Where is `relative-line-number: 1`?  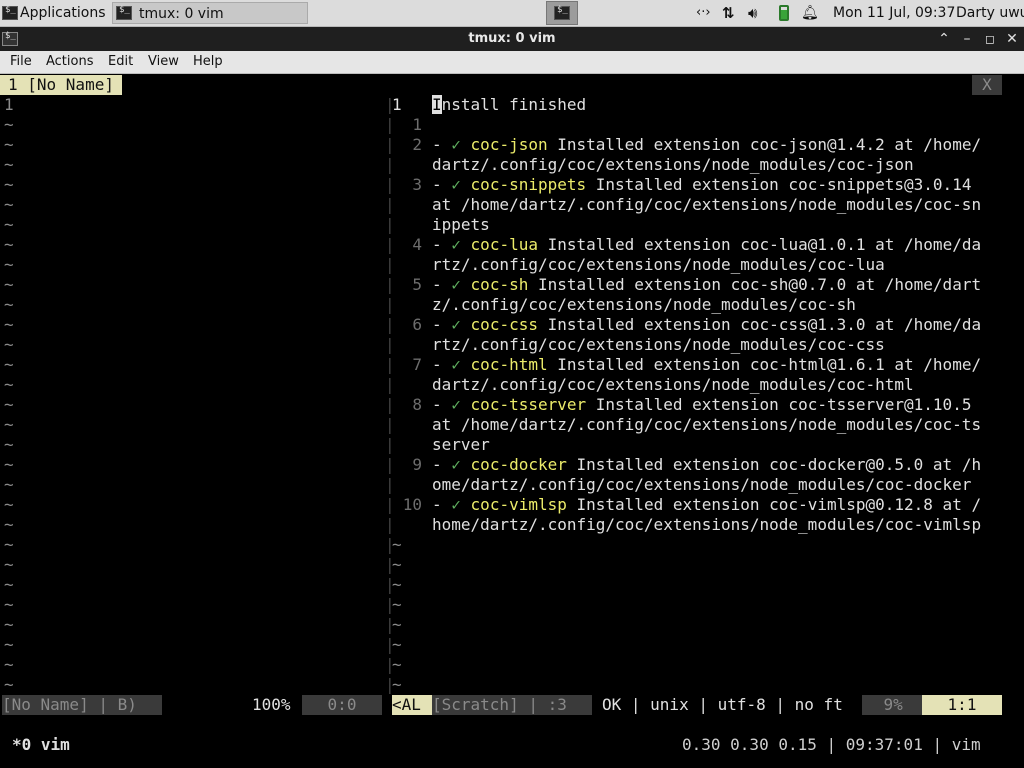 relative-line-number: 1 is located at coordinates (417, 124).